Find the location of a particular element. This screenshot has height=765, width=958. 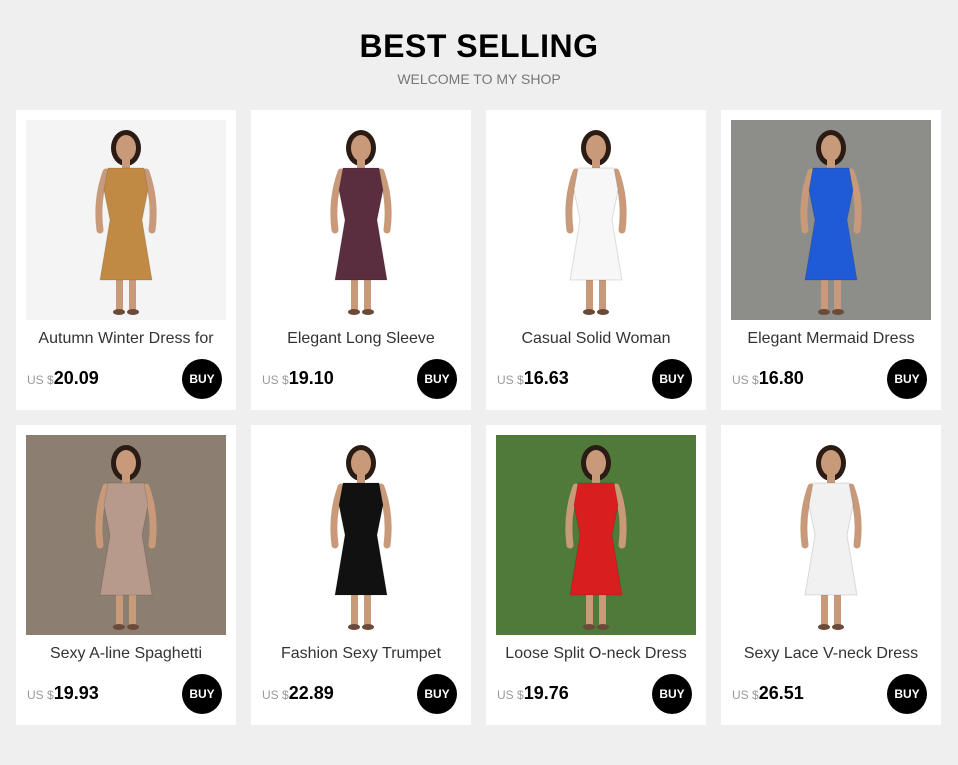

price-amount: 16.80 is located at coordinates (781, 378).